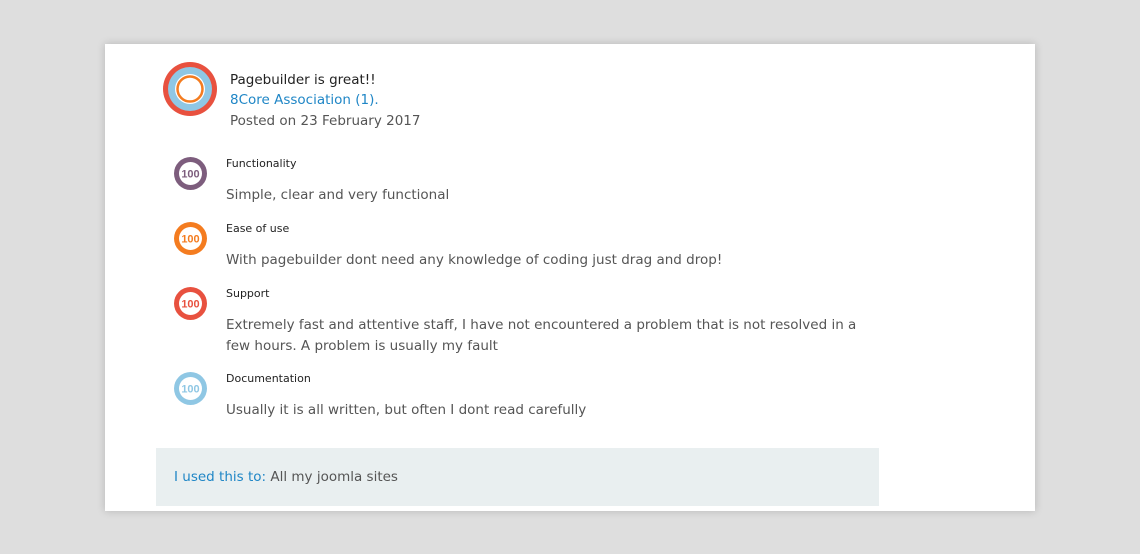  I want to click on rating-label: Functionality, so click(261, 163).